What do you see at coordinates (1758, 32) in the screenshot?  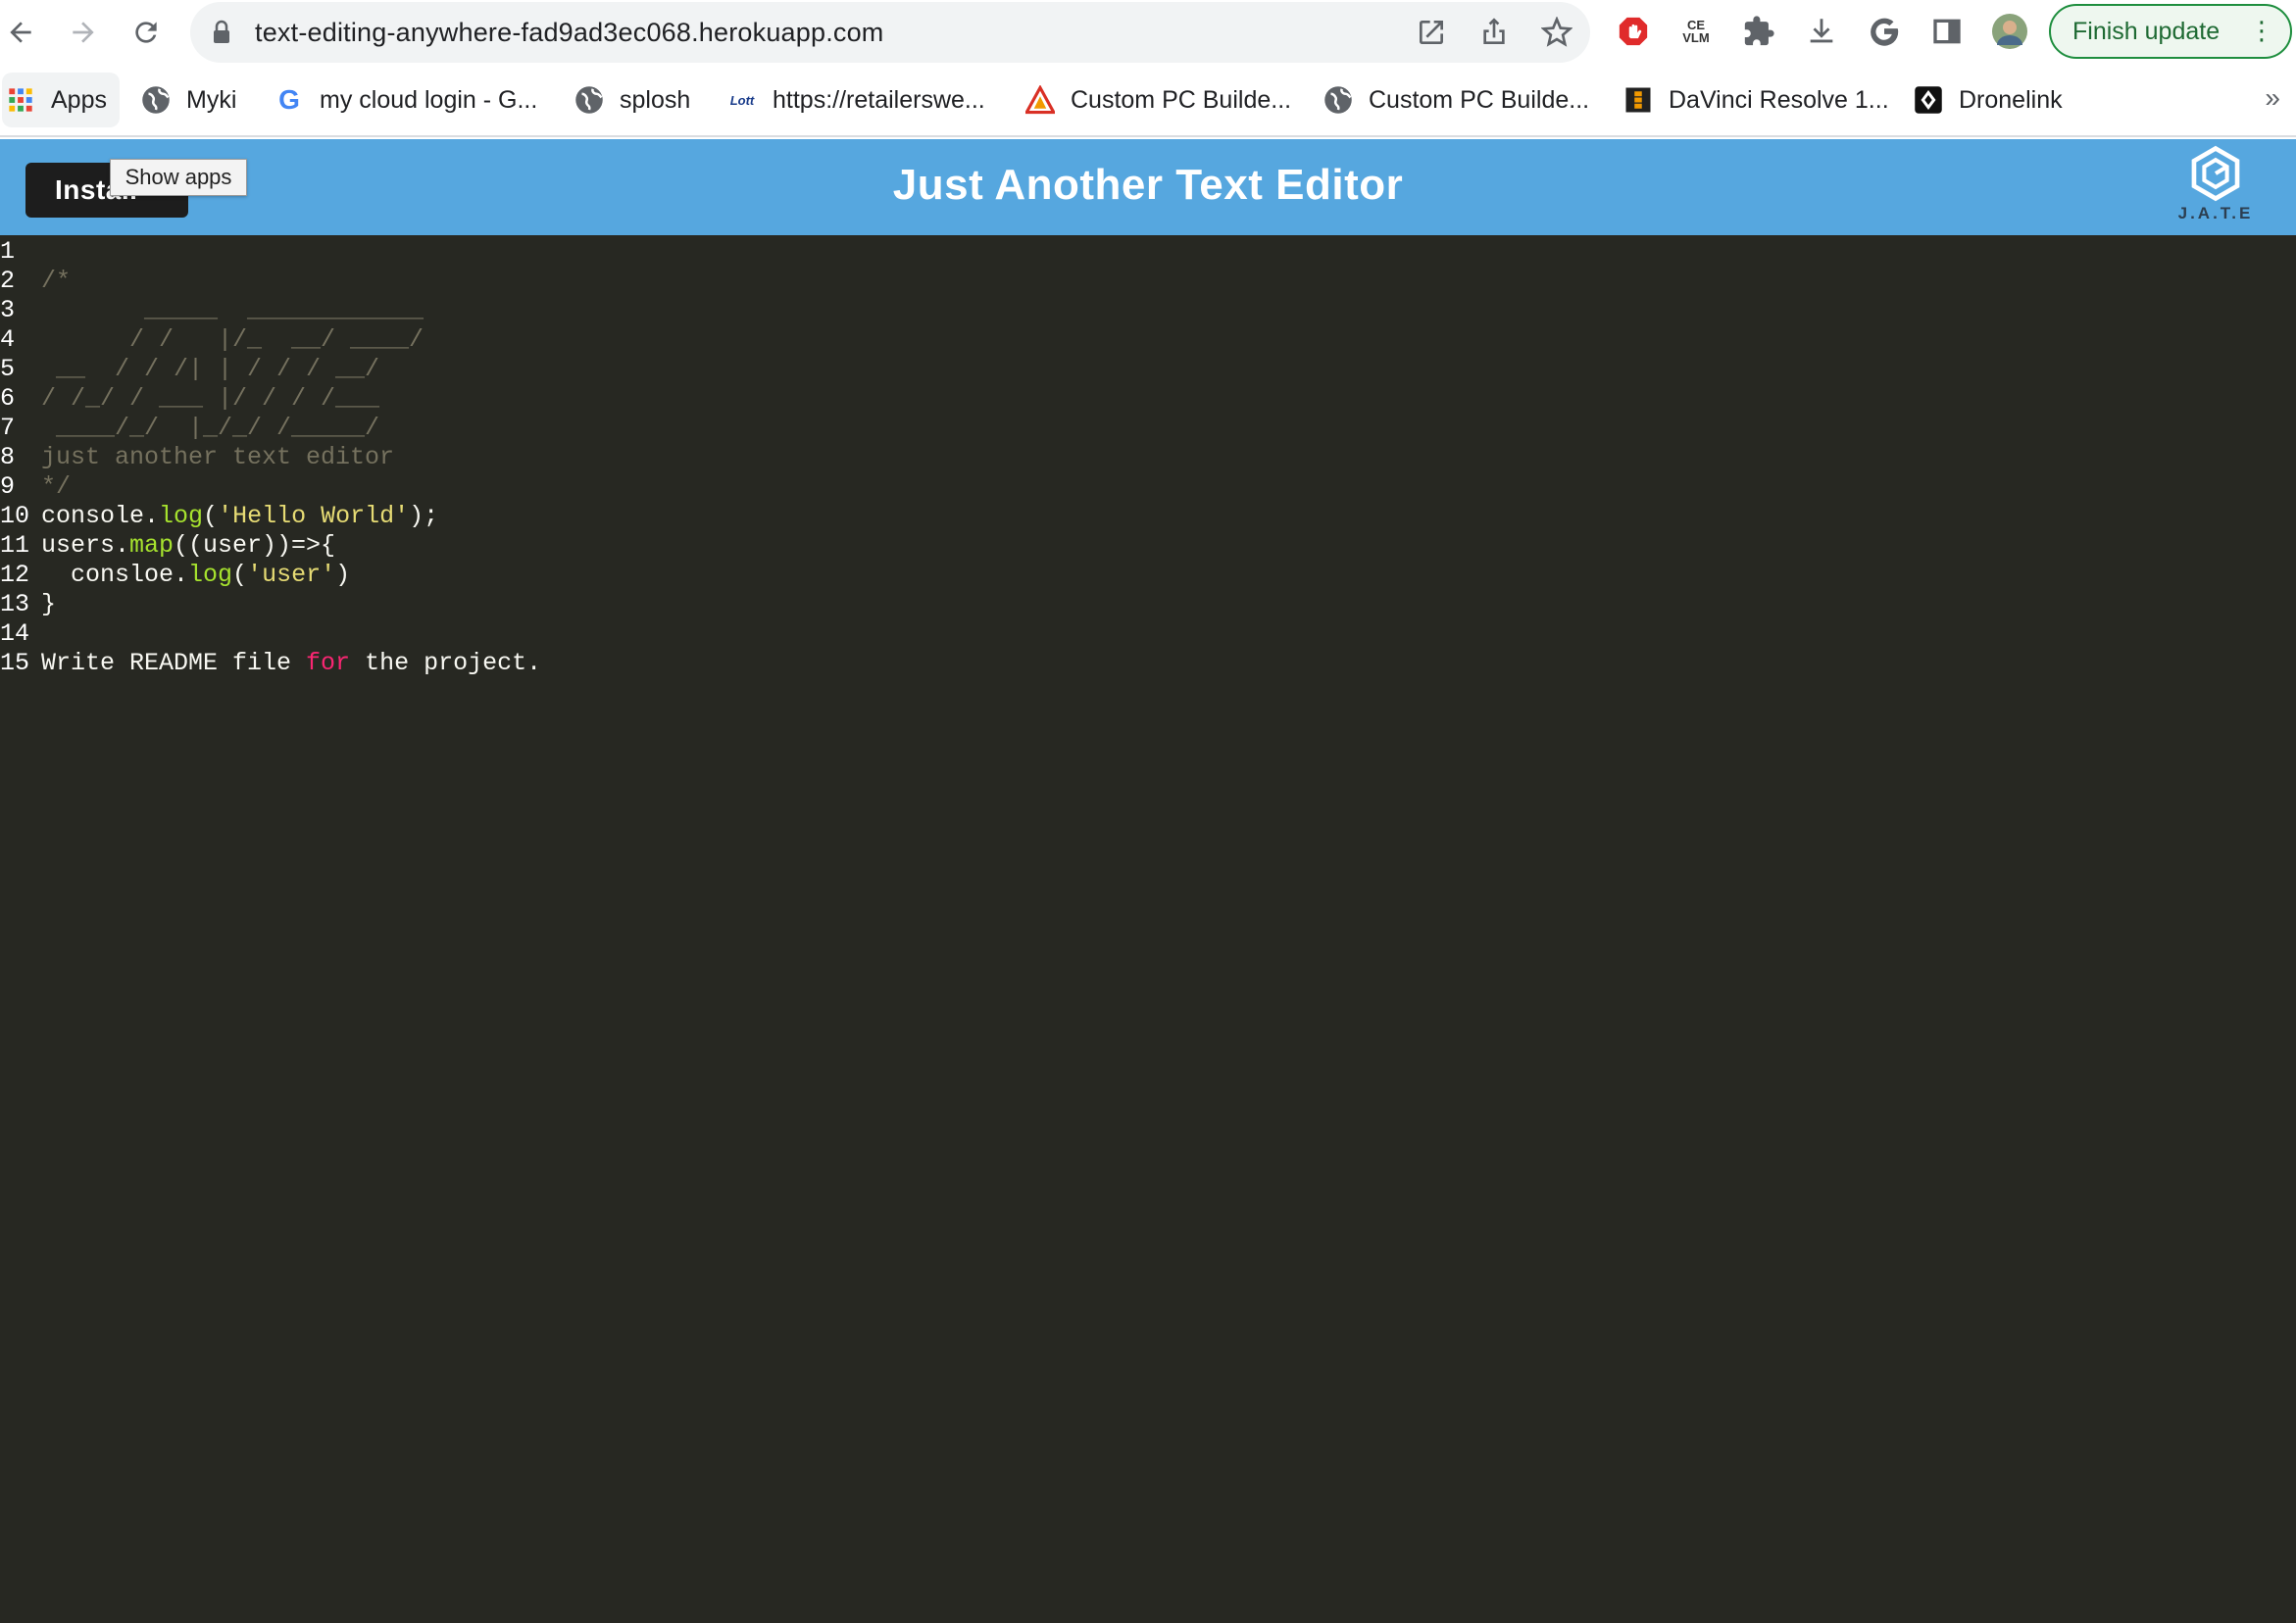 I see `extensions-puzzle-icon` at bounding box center [1758, 32].